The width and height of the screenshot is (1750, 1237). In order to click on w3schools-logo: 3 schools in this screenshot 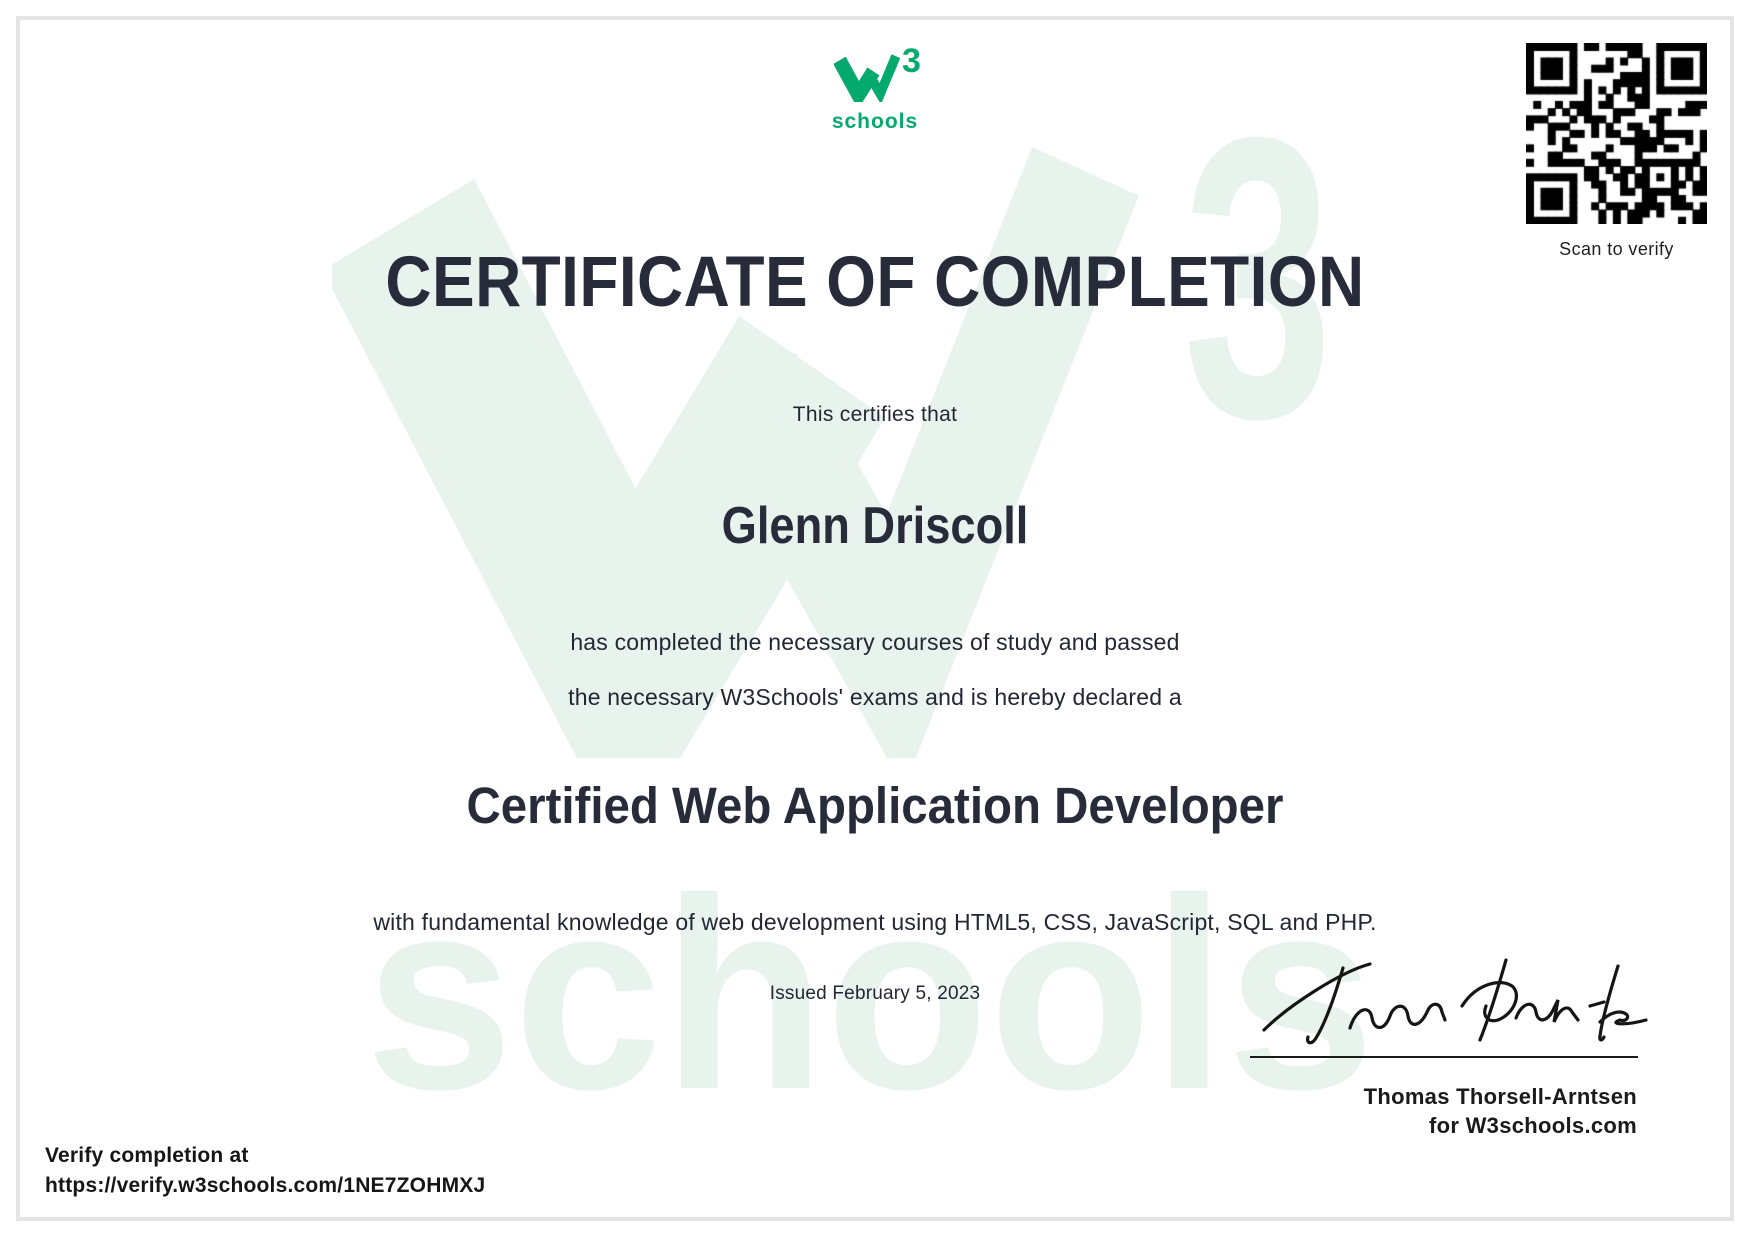, I will do `click(875, 89)`.